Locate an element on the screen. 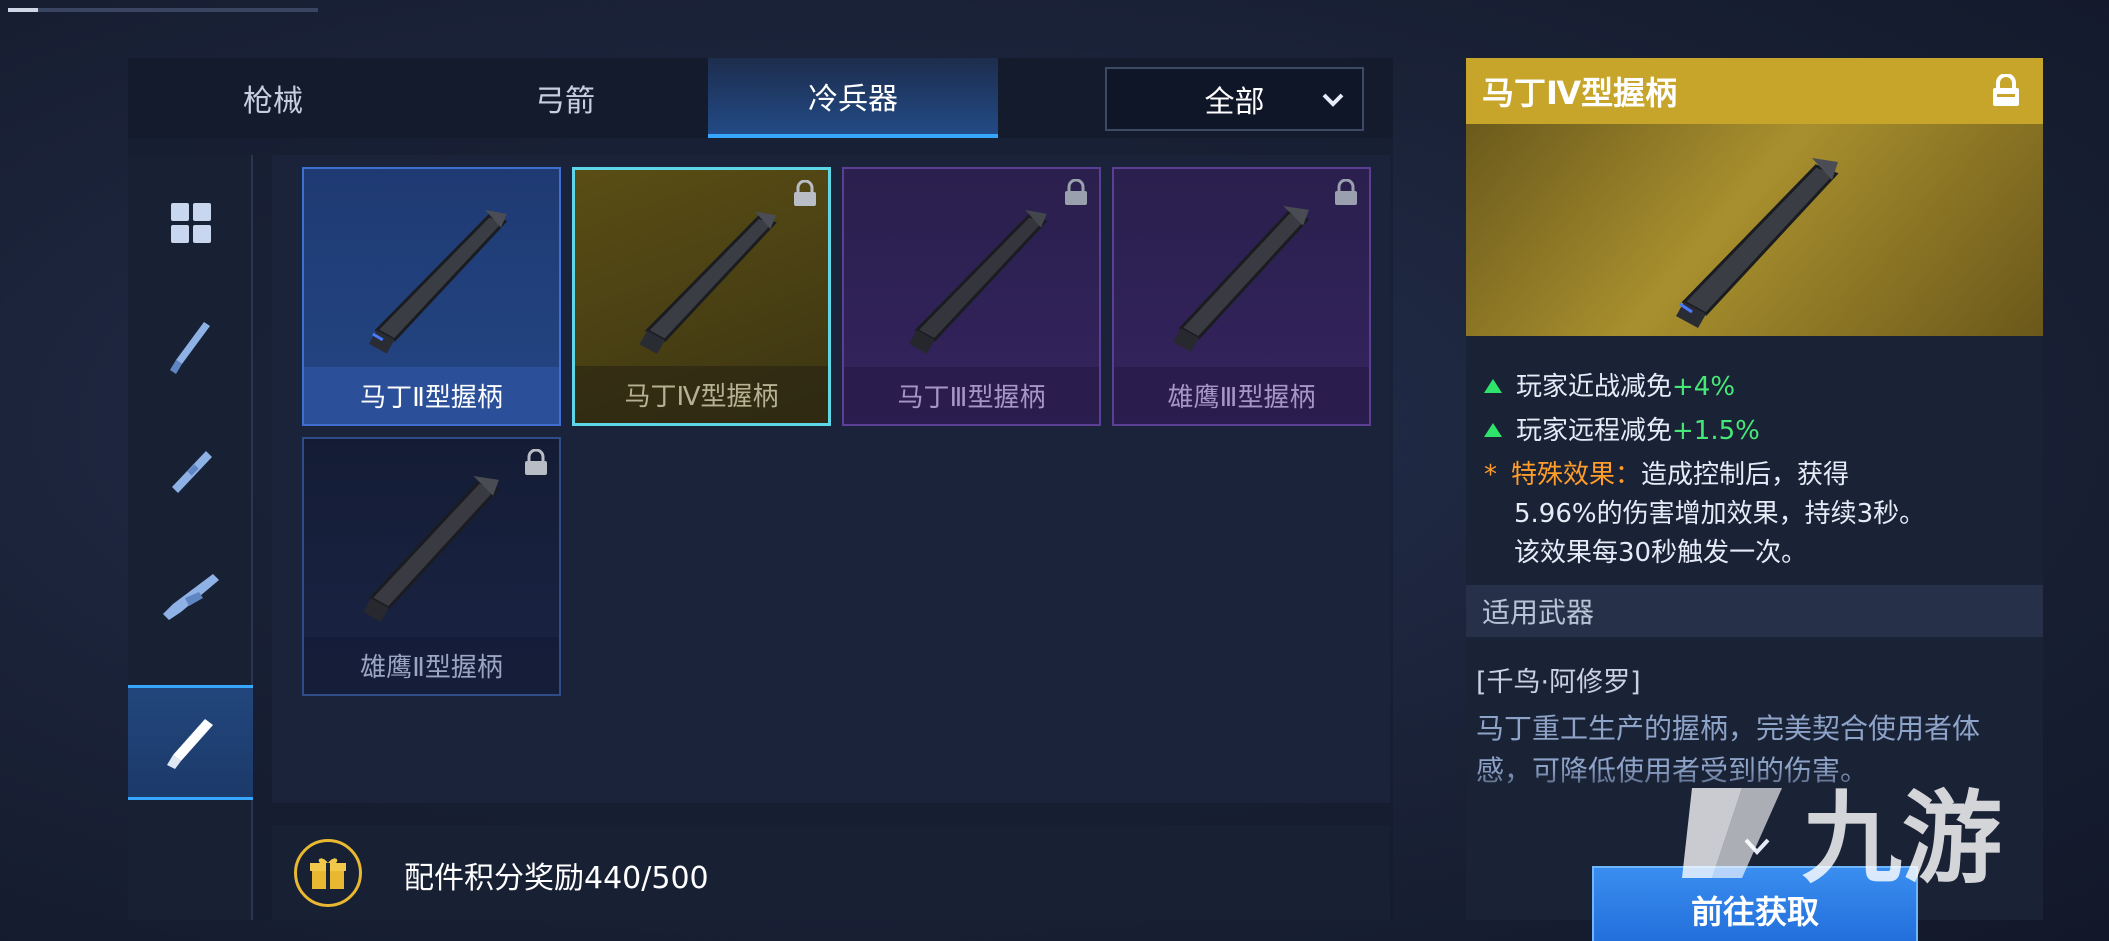 Image resolution: width=2109 pixels, height=941 pixels. tab-label: 弓箭 is located at coordinates (565, 101).